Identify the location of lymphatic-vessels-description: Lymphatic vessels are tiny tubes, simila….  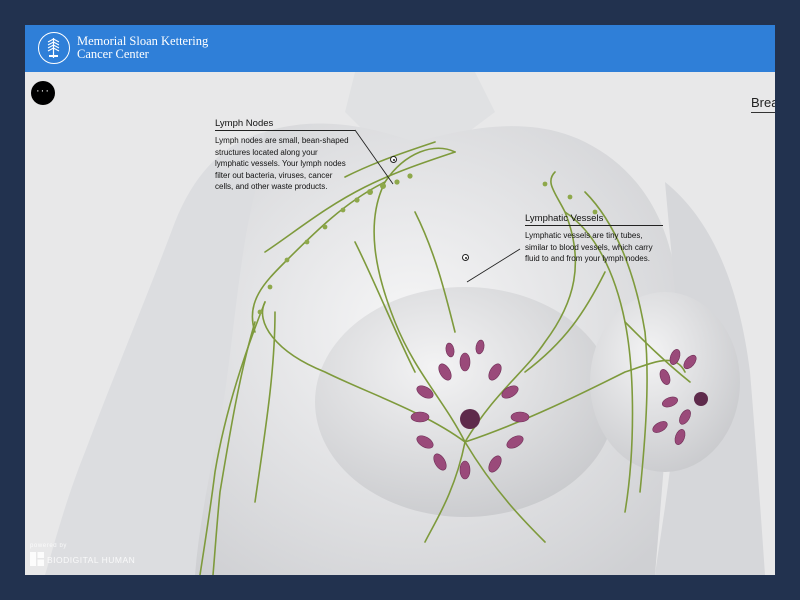
(589, 247).